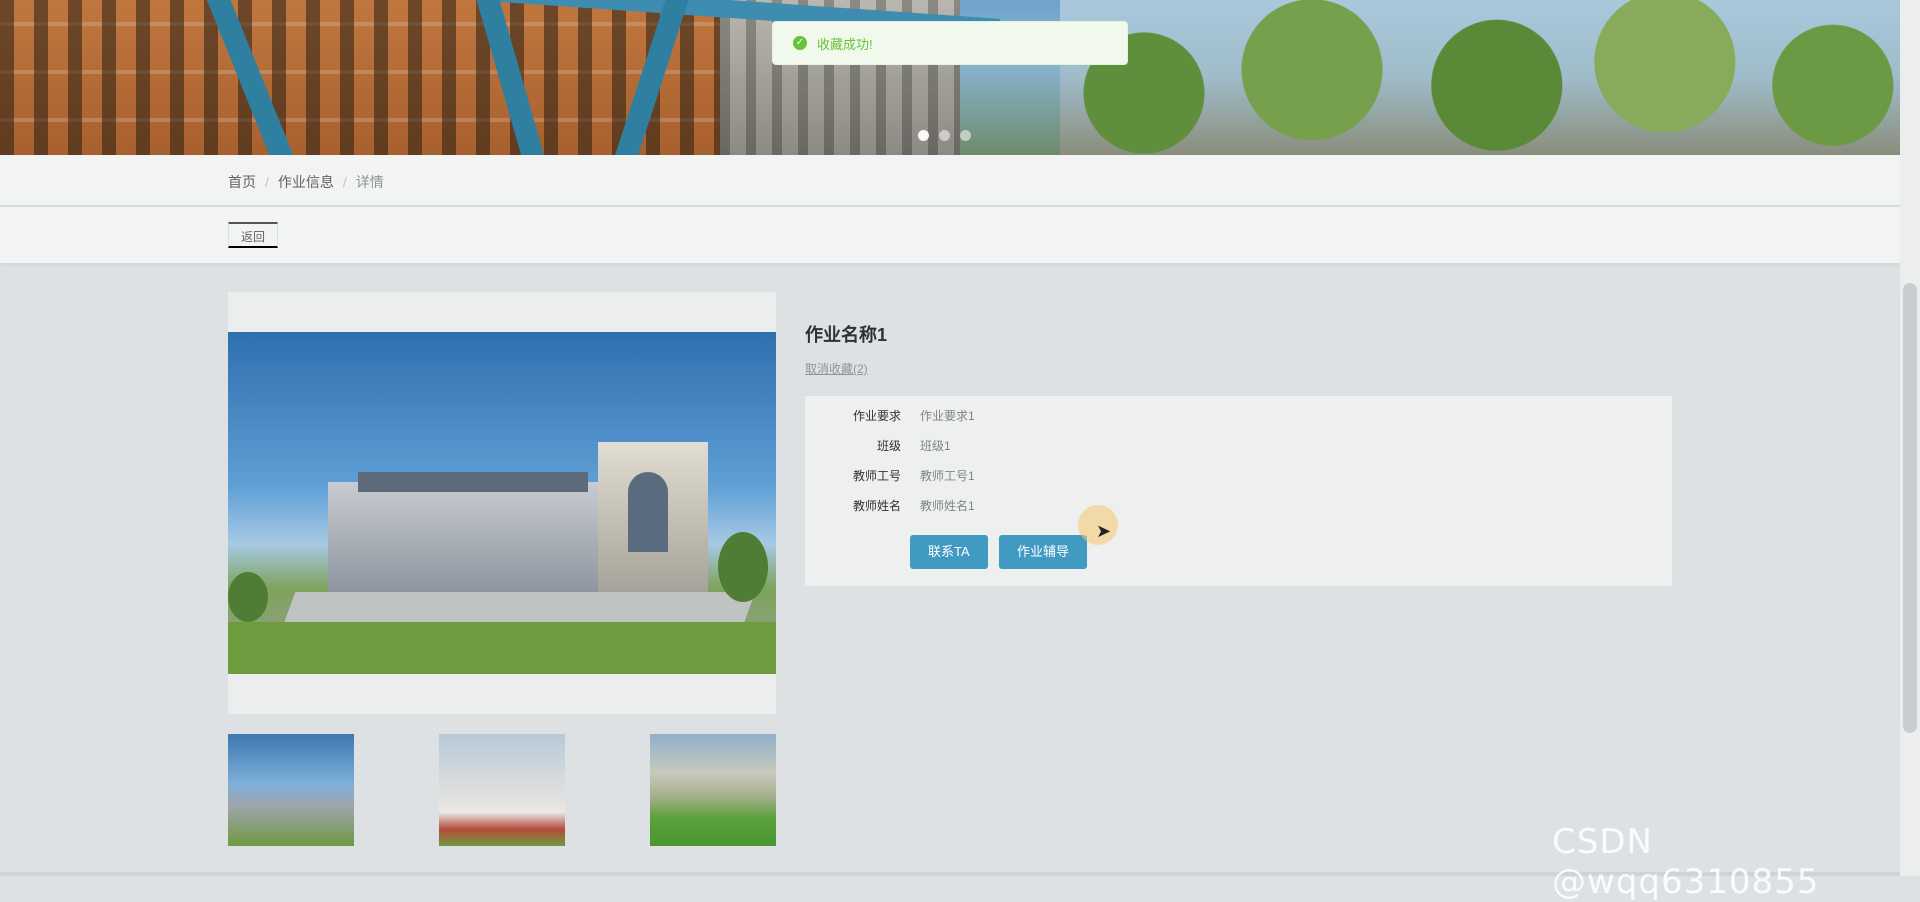 The image size is (1920, 902). What do you see at coordinates (648, 512) in the screenshot?
I see `image-arched-window` at bounding box center [648, 512].